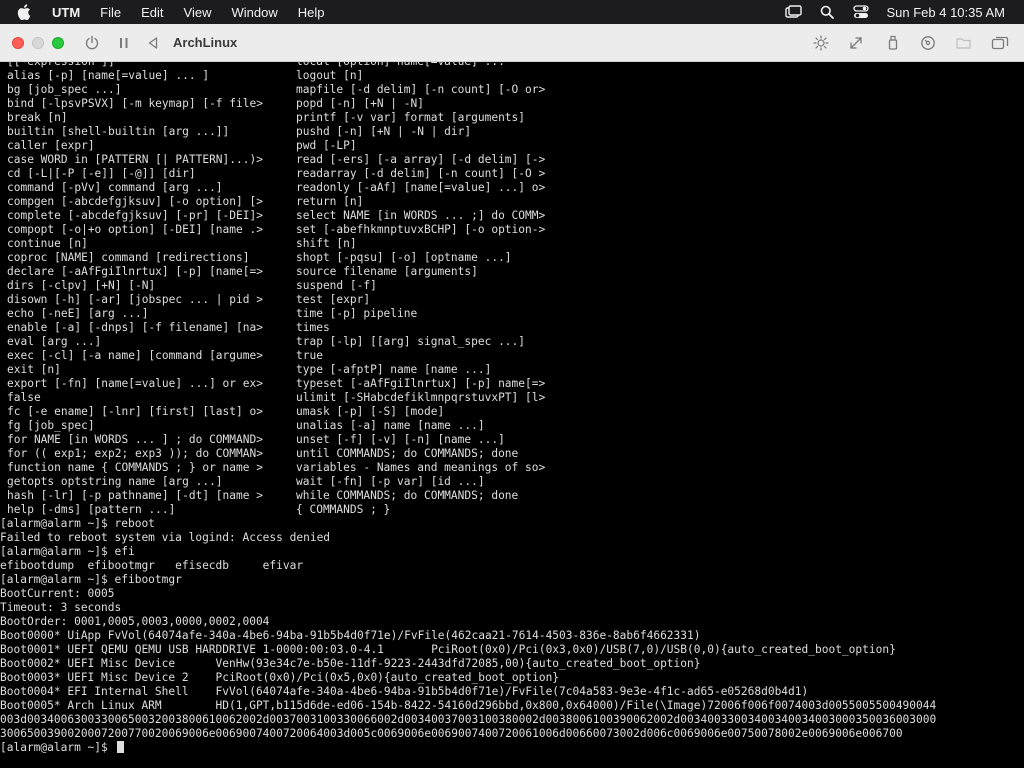 This screenshot has width=1024, height=768. Describe the element at coordinates (135, 495) in the screenshot. I see `help-left-line: hash [-lr] [-p pathname] [-dt] [name >` at that location.